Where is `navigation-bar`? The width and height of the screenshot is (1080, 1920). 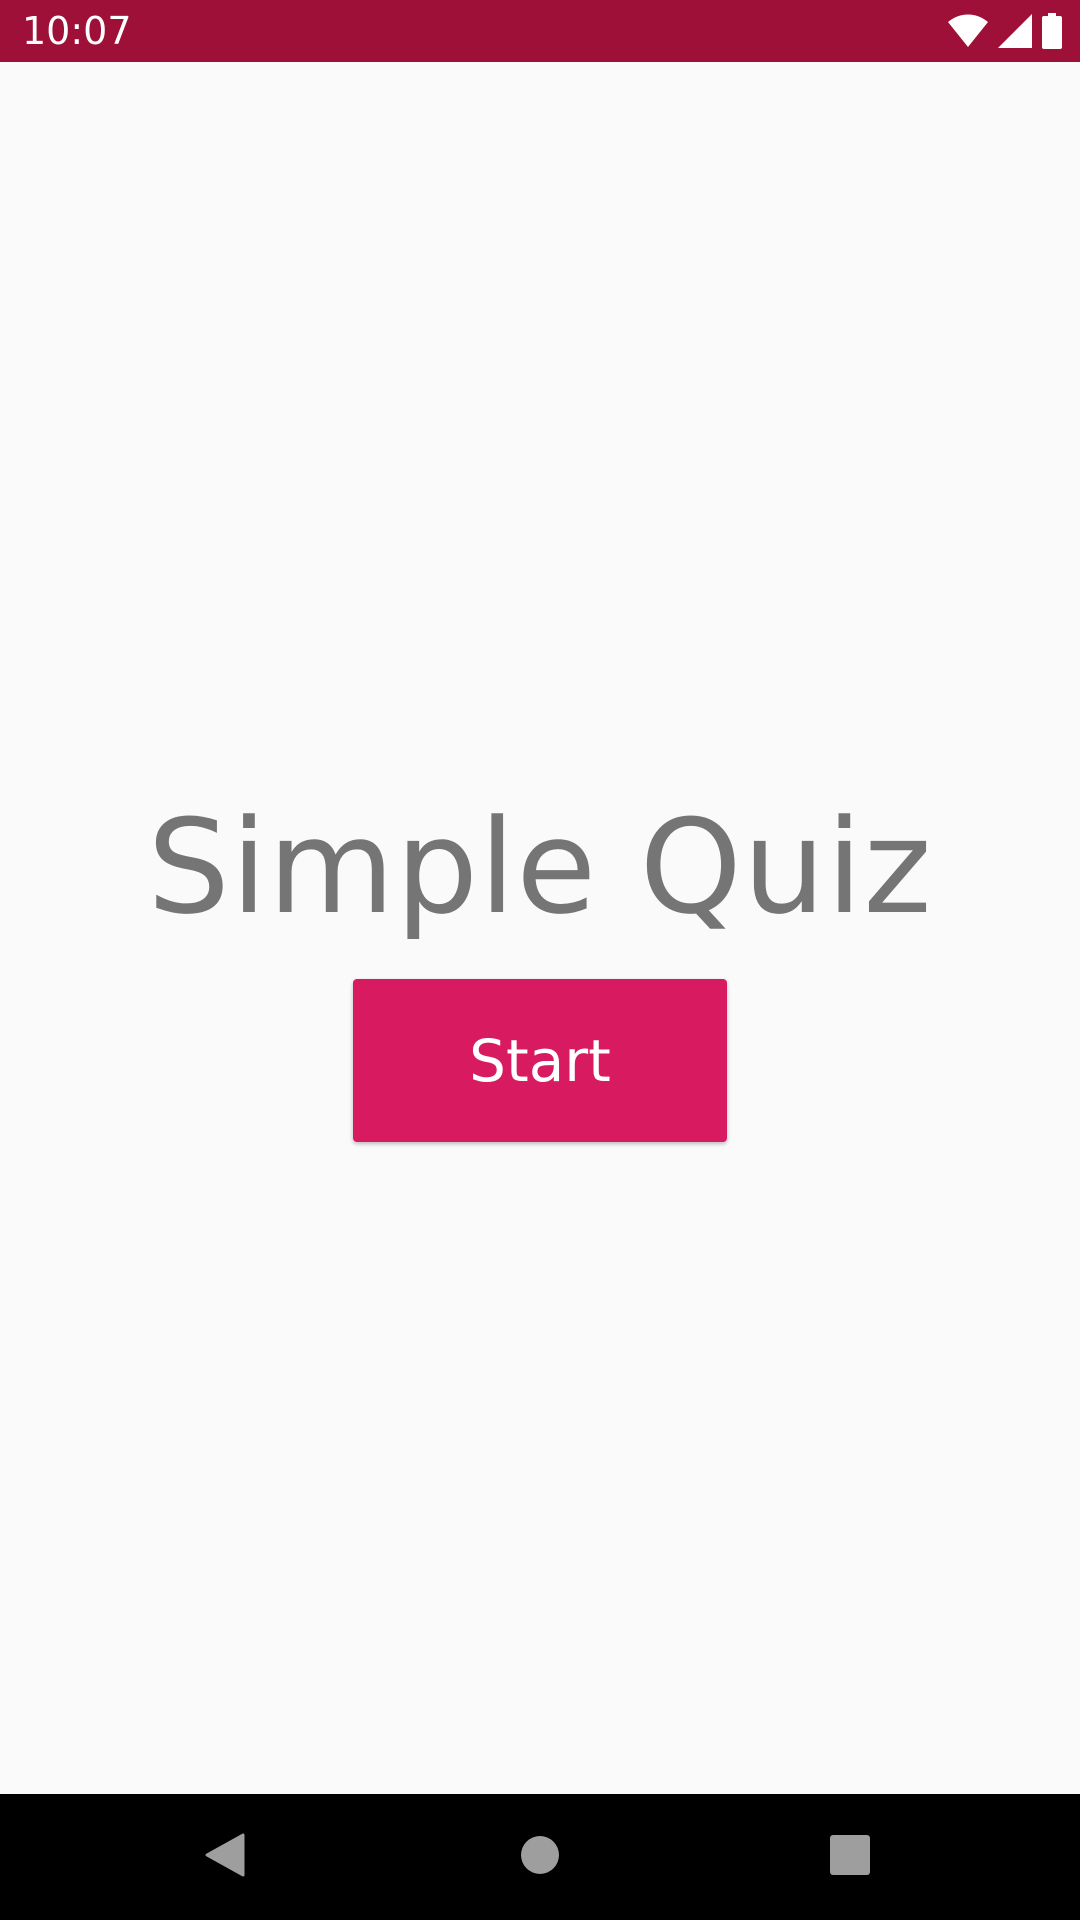
navigation-bar is located at coordinates (540, 1857).